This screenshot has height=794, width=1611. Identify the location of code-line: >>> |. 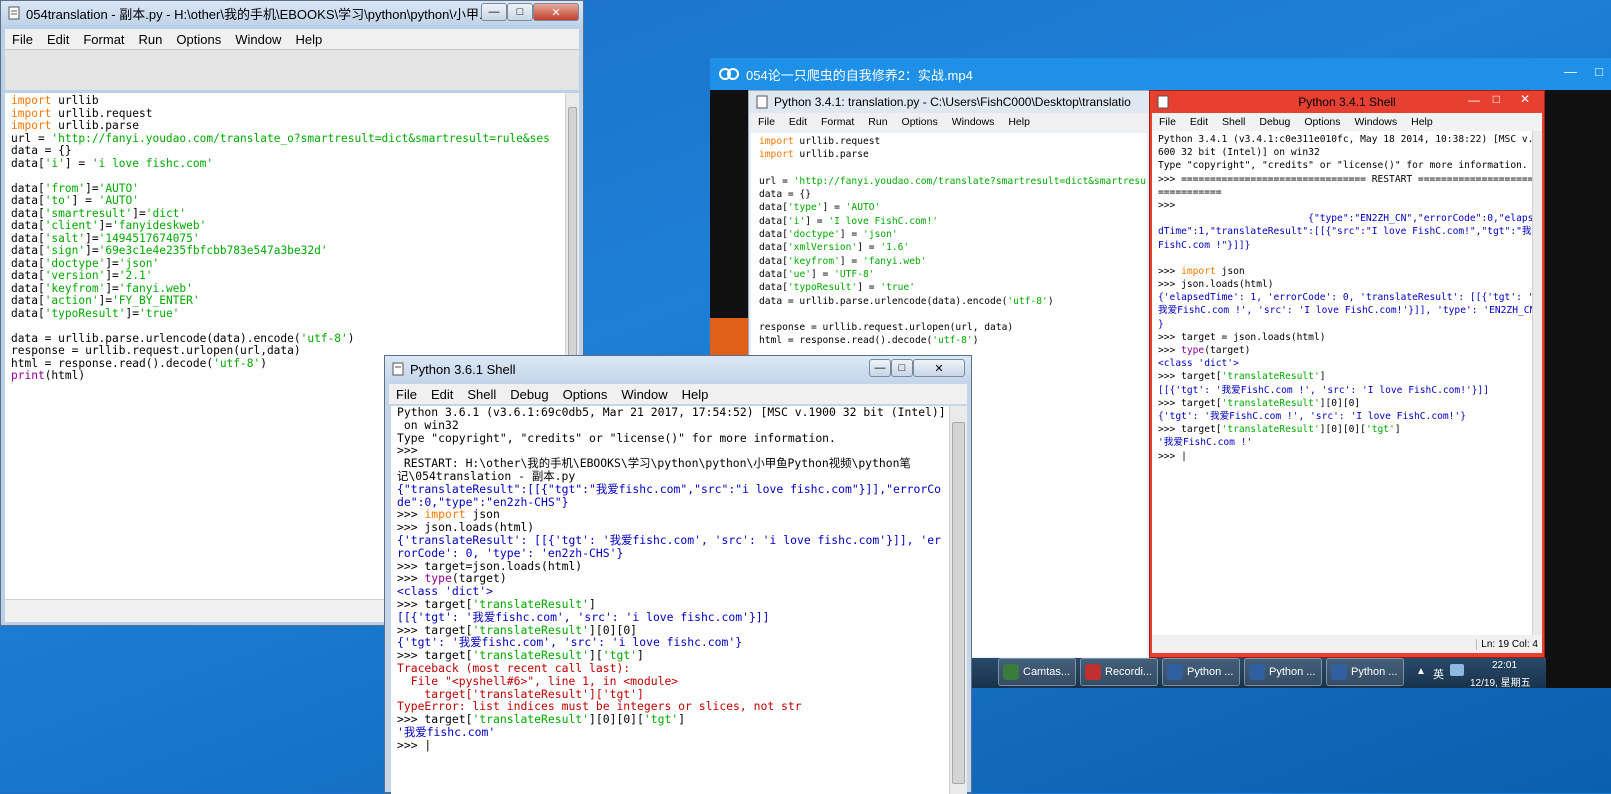
(673, 745).